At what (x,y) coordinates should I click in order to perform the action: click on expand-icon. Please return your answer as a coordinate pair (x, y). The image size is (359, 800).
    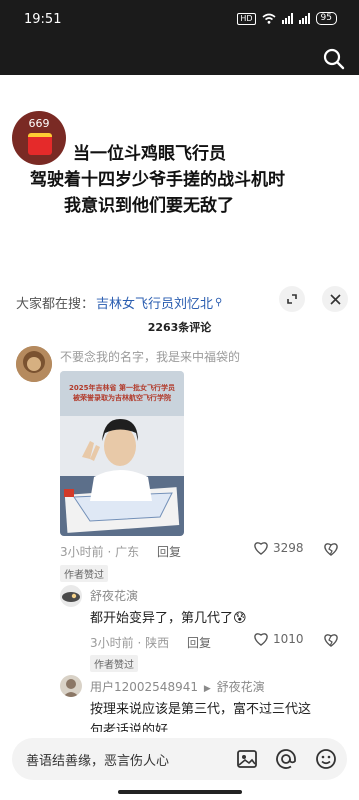
    Looking at the image, I should click on (292, 299).